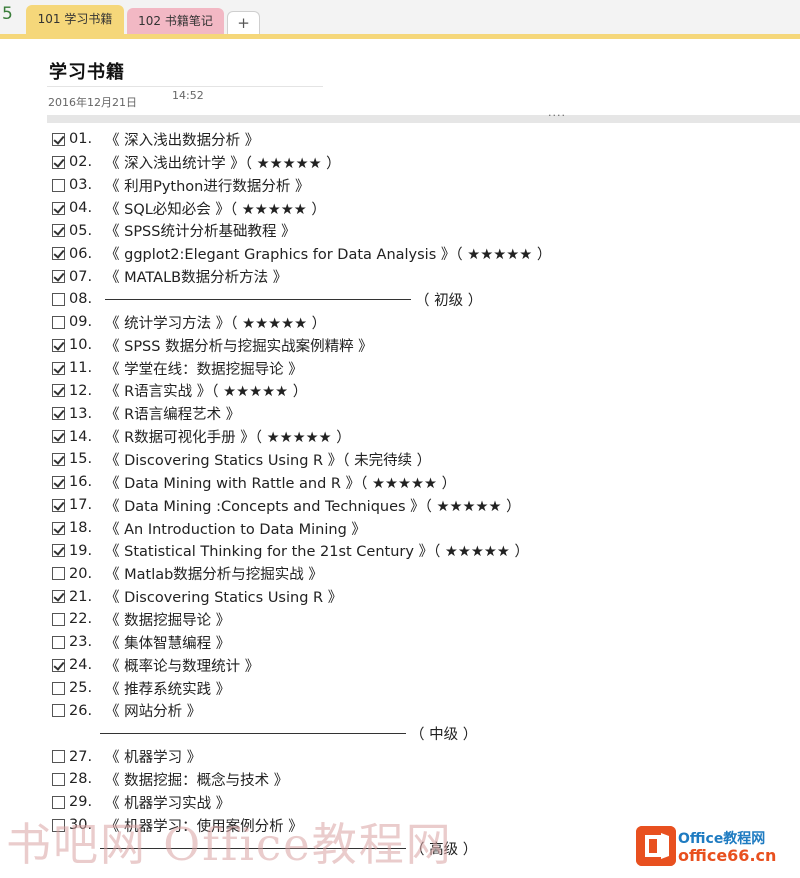 The width and height of the screenshot is (800, 878). I want to click on list-item: 01. 《 深入浅出数据分析 》, so click(422, 139).